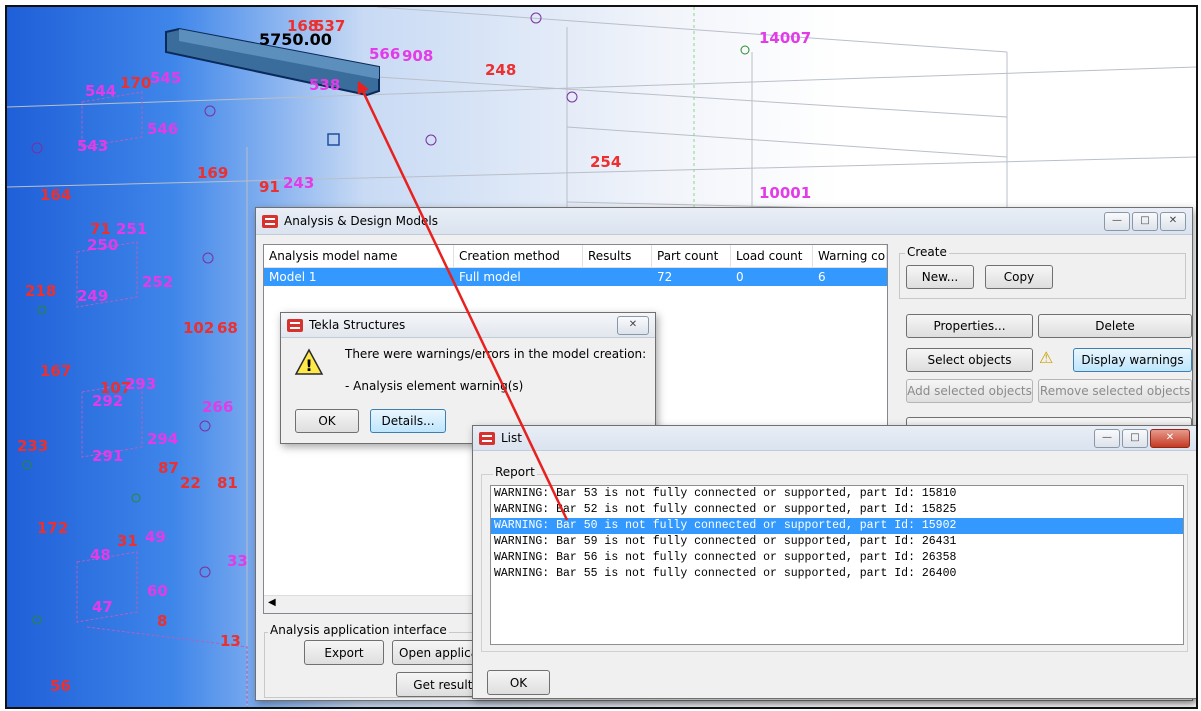 Image resolution: width=1201 pixels, height=711 pixels. I want to click on column-header: Load count, so click(772, 256).